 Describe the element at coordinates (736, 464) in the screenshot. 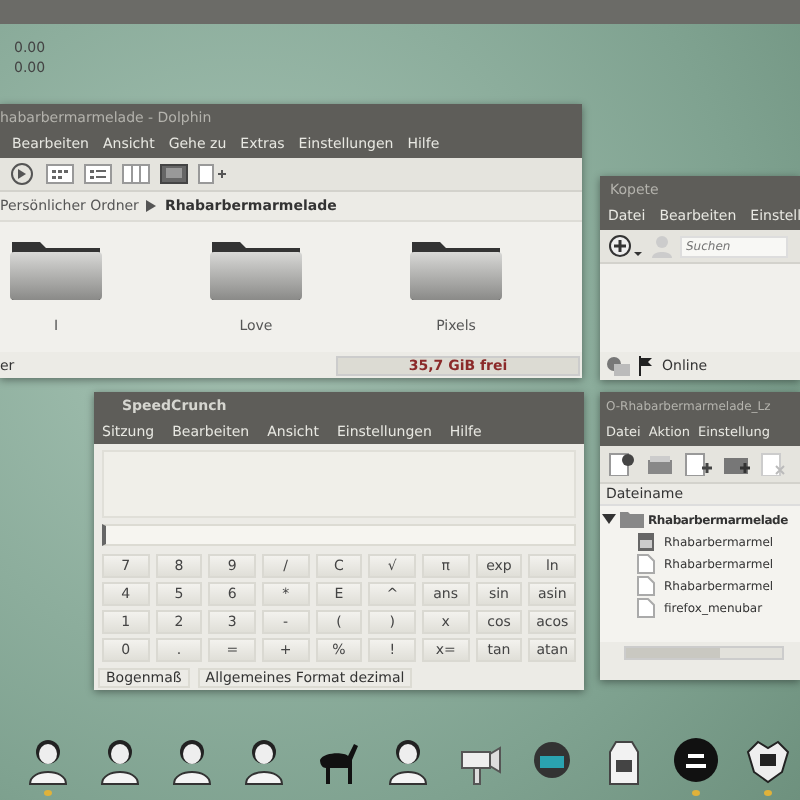

I see `add-folder-icon` at that location.